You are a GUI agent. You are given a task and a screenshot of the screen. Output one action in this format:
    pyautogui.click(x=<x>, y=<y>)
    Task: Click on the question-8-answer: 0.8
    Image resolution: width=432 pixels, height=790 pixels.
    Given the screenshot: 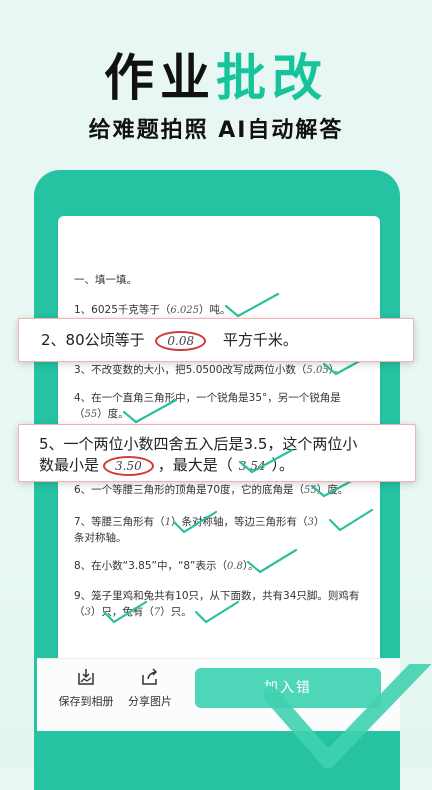 What is the action you would take?
    pyautogui.click(x=235, y=566)
    